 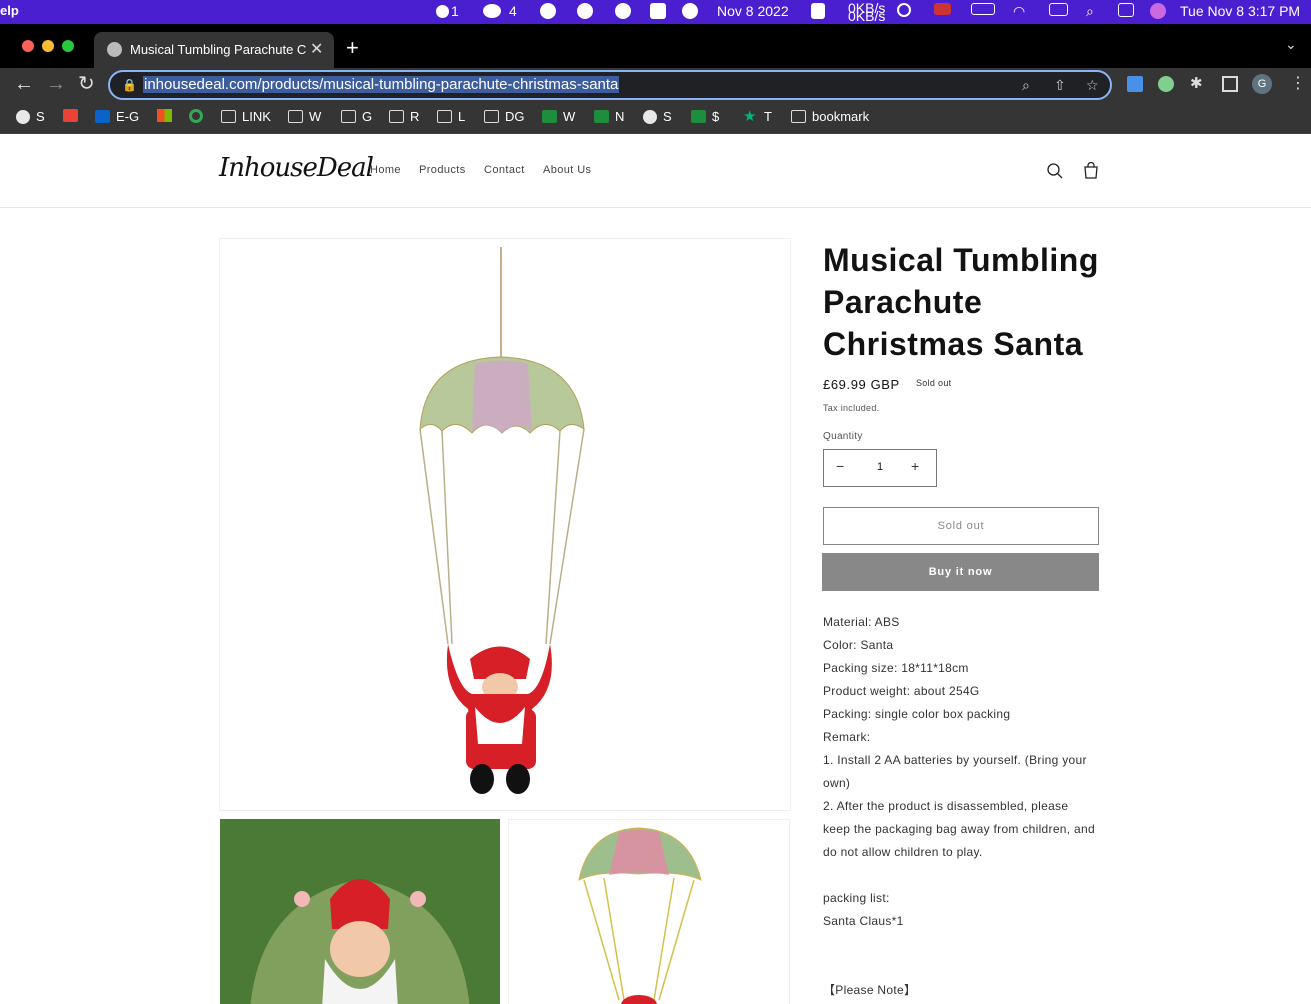 What do you see at coordinates (1126, 10) in the screenshot?
I see `menubar-control-center` at bounding box center [1126, 10].